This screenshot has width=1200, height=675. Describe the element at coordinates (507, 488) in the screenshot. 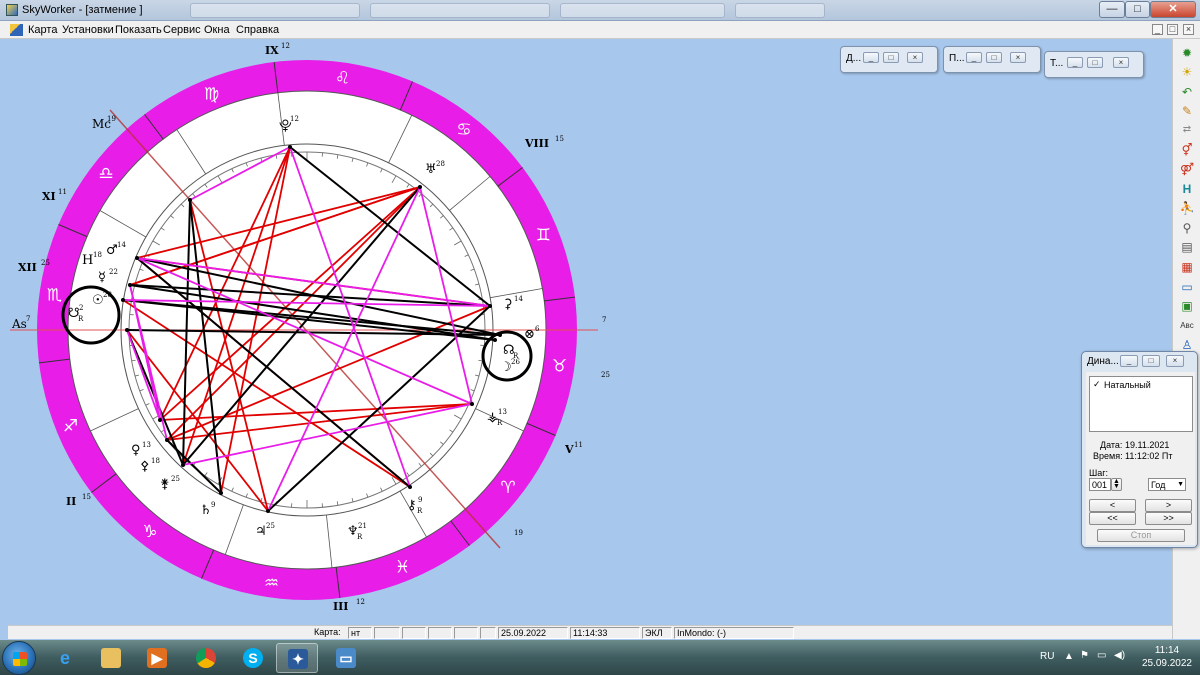

I see `zodiac-sign-glyph: ♈` at that location.